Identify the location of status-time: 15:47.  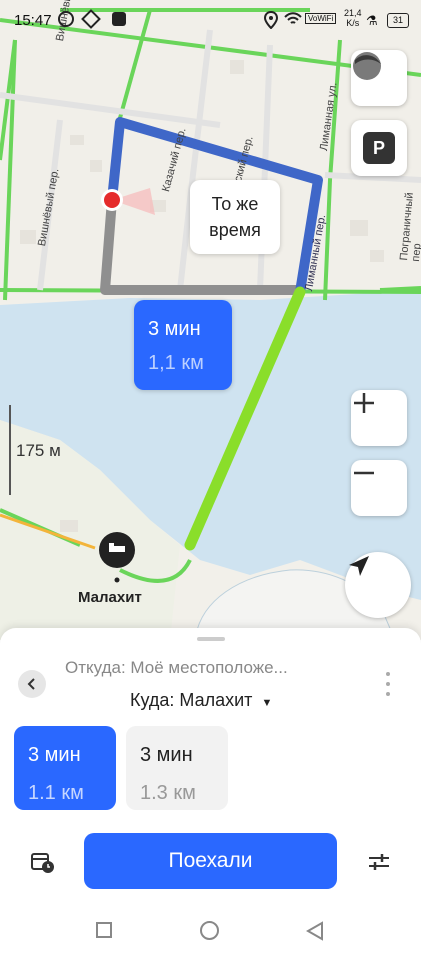
(33, 20).